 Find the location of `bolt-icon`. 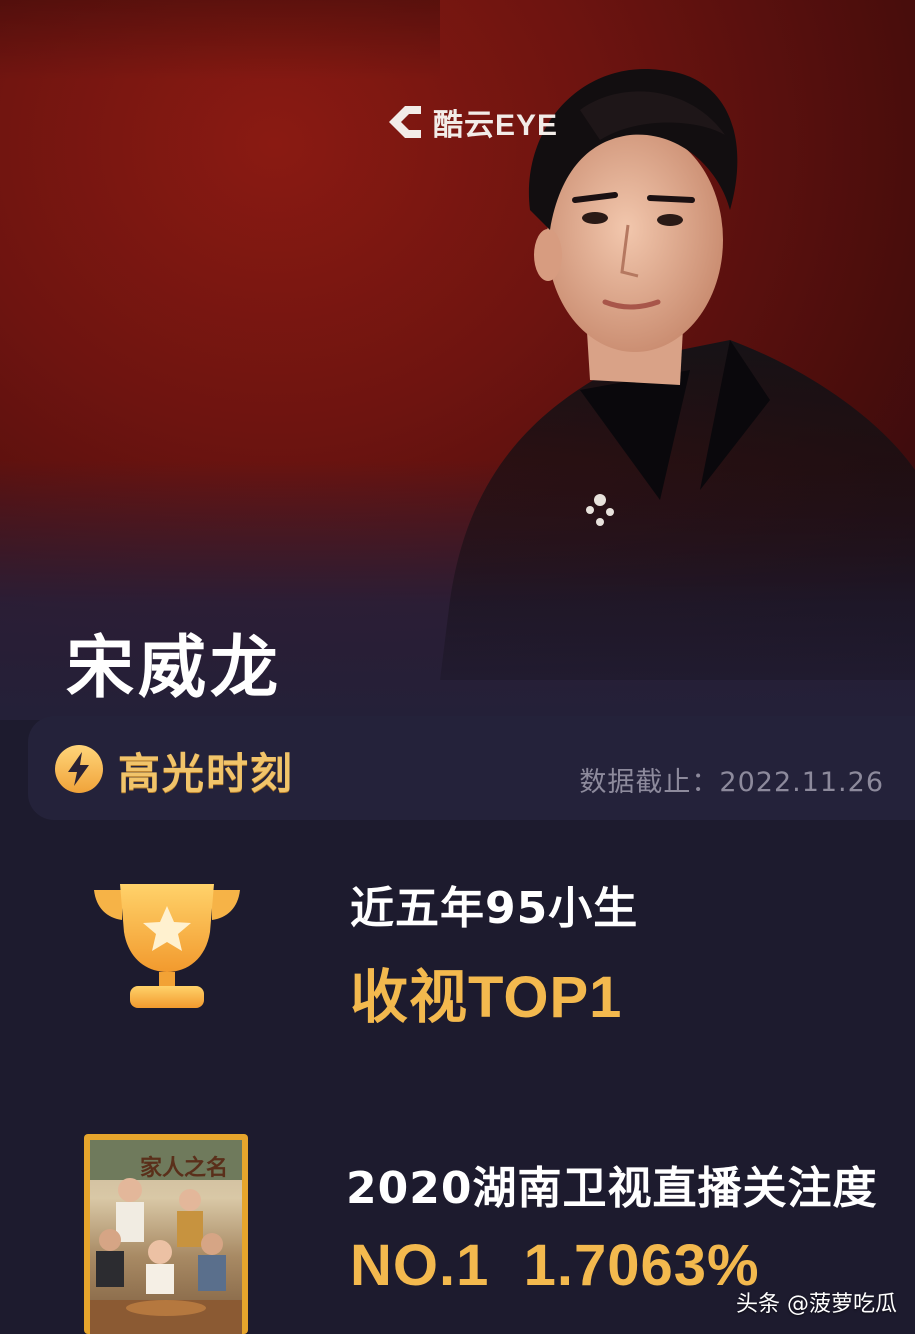

bolt-icon is located at coordinates (79, 769).